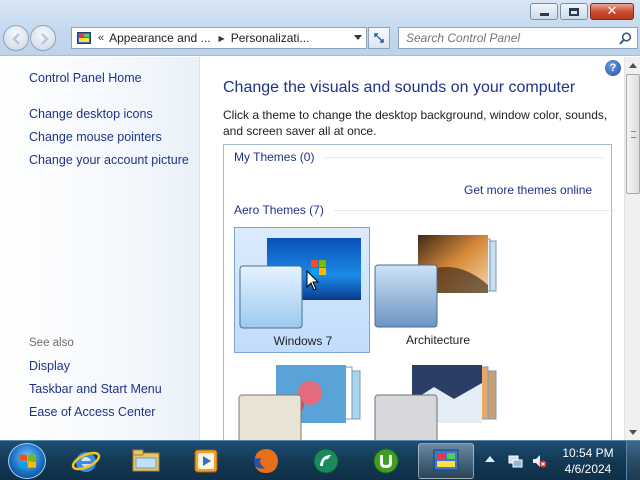  Describe the element at coordinates (632, 248) in the screenshot. I see `vertical-scrollbar` at that location.